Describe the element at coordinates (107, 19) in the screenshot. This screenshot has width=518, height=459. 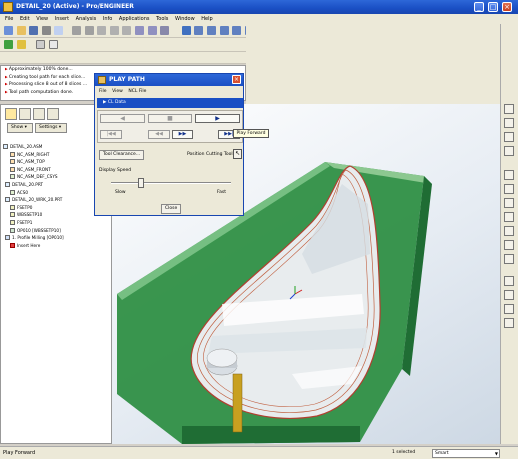
I see `menu-info: Info` at that location.